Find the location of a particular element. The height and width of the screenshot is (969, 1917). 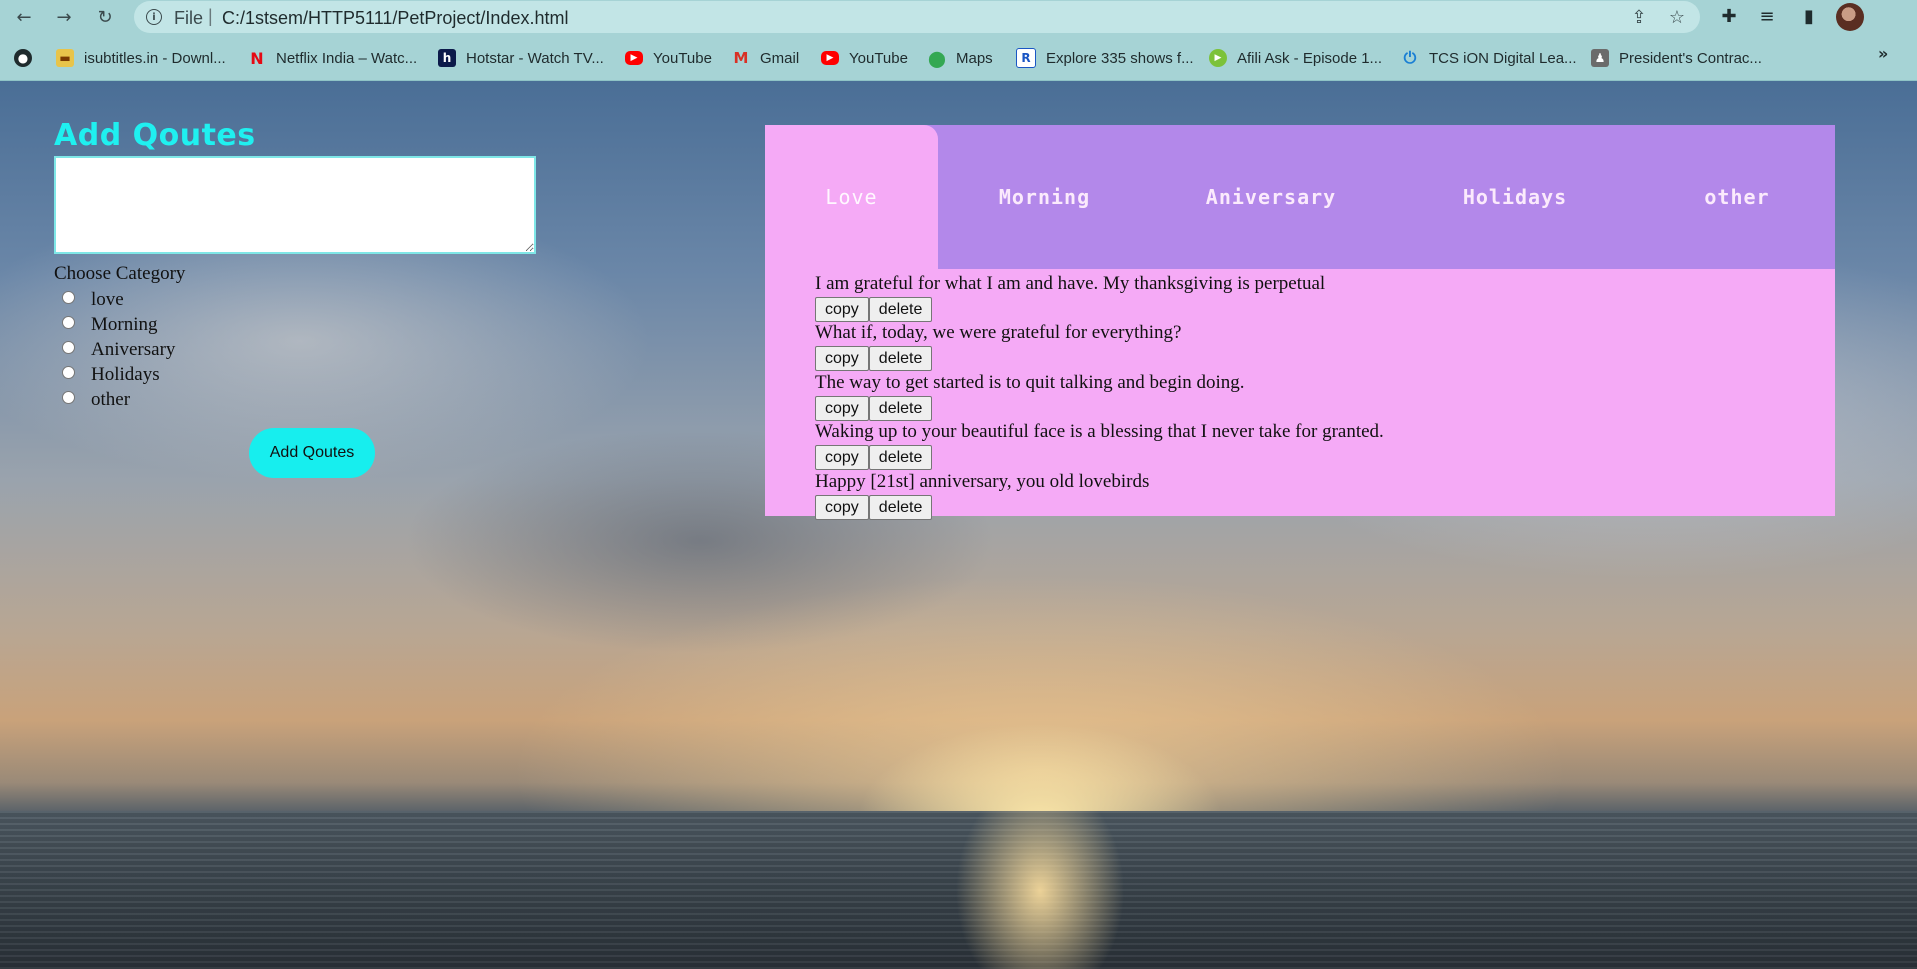

category-option-label: other is located at coordinates (111, 399).